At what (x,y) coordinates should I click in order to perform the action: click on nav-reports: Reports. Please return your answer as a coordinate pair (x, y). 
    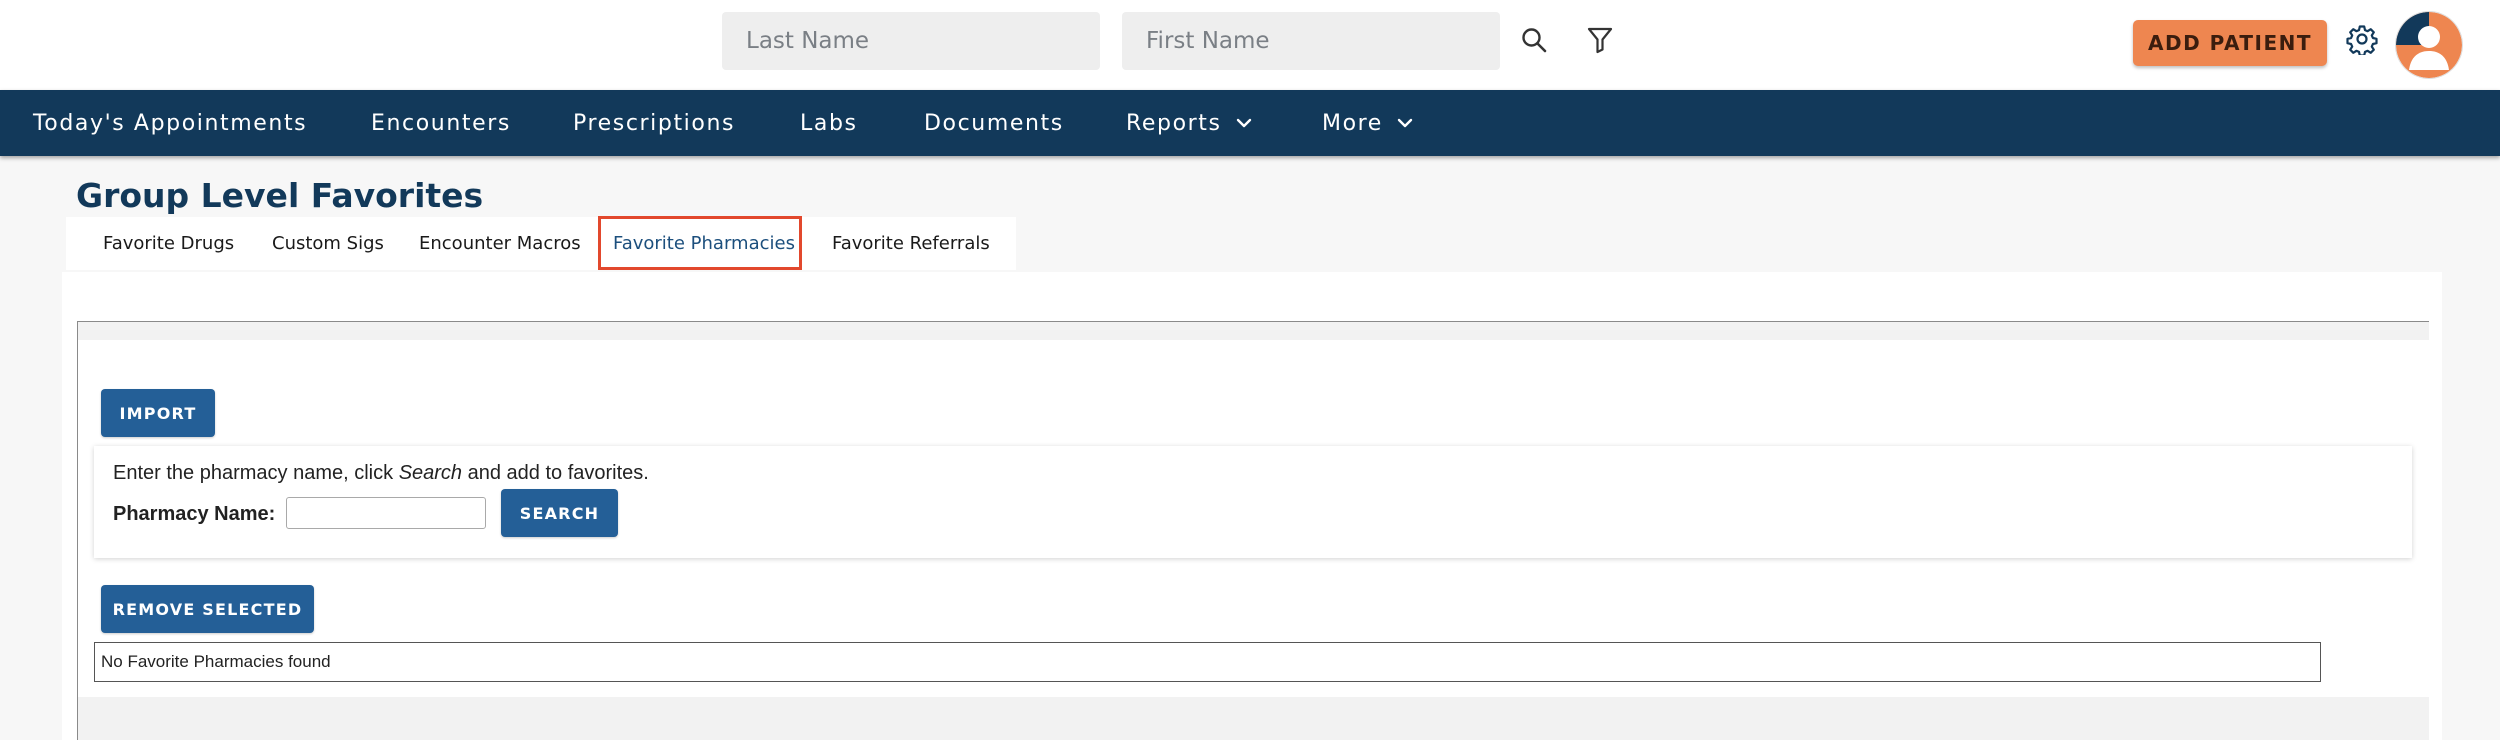
    Looking at the image, I should click on (1189, 123).